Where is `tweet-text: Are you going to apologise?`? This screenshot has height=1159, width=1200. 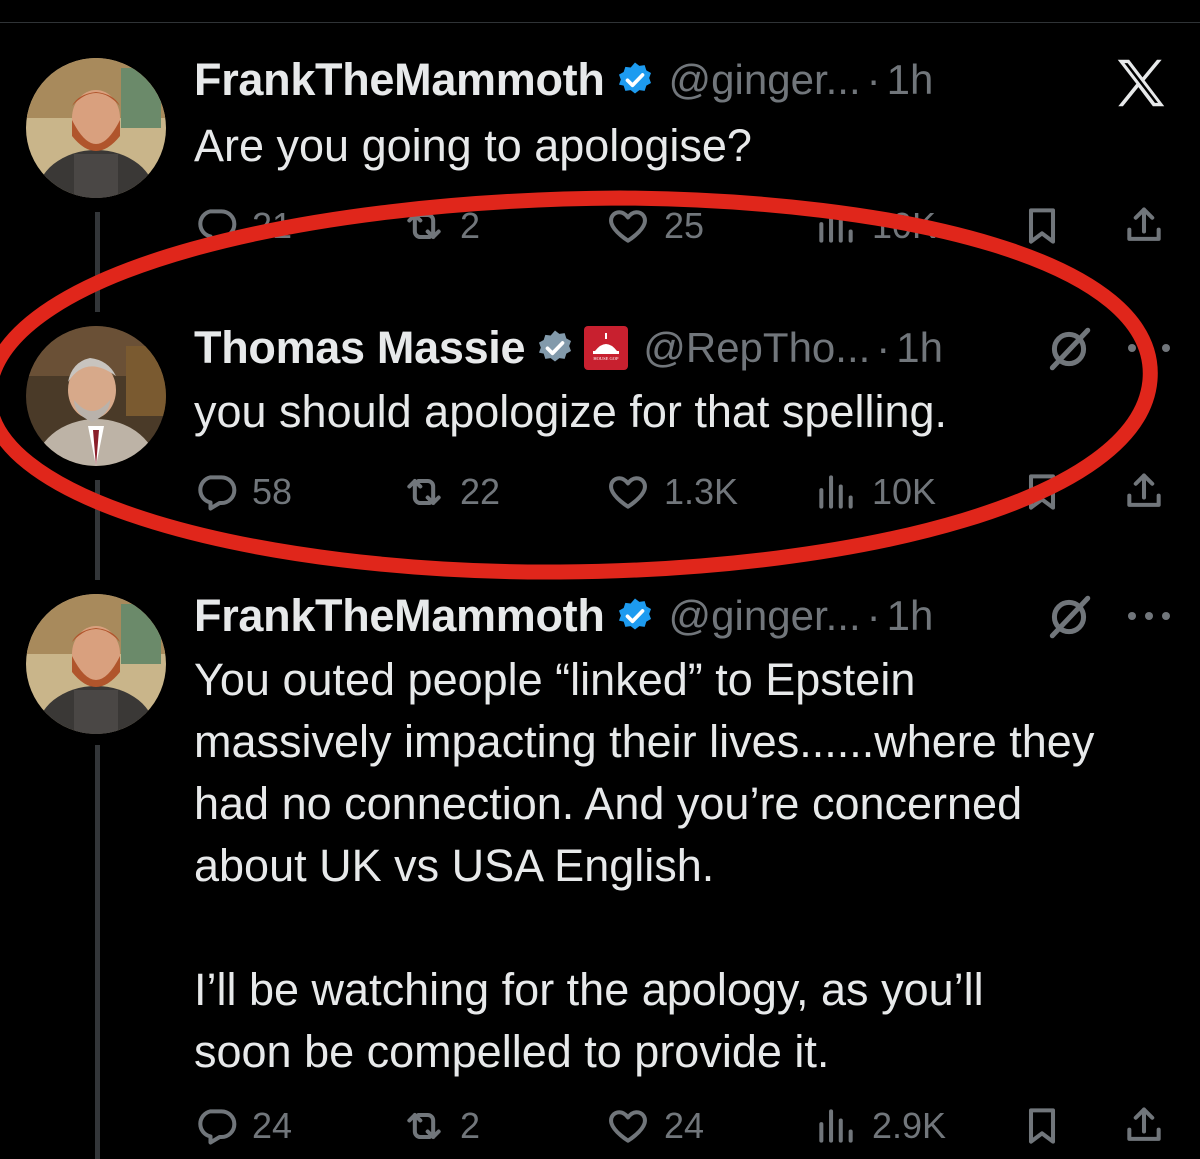 tweet-text: Are you going to apologise? is located at coordinates (473, 145).